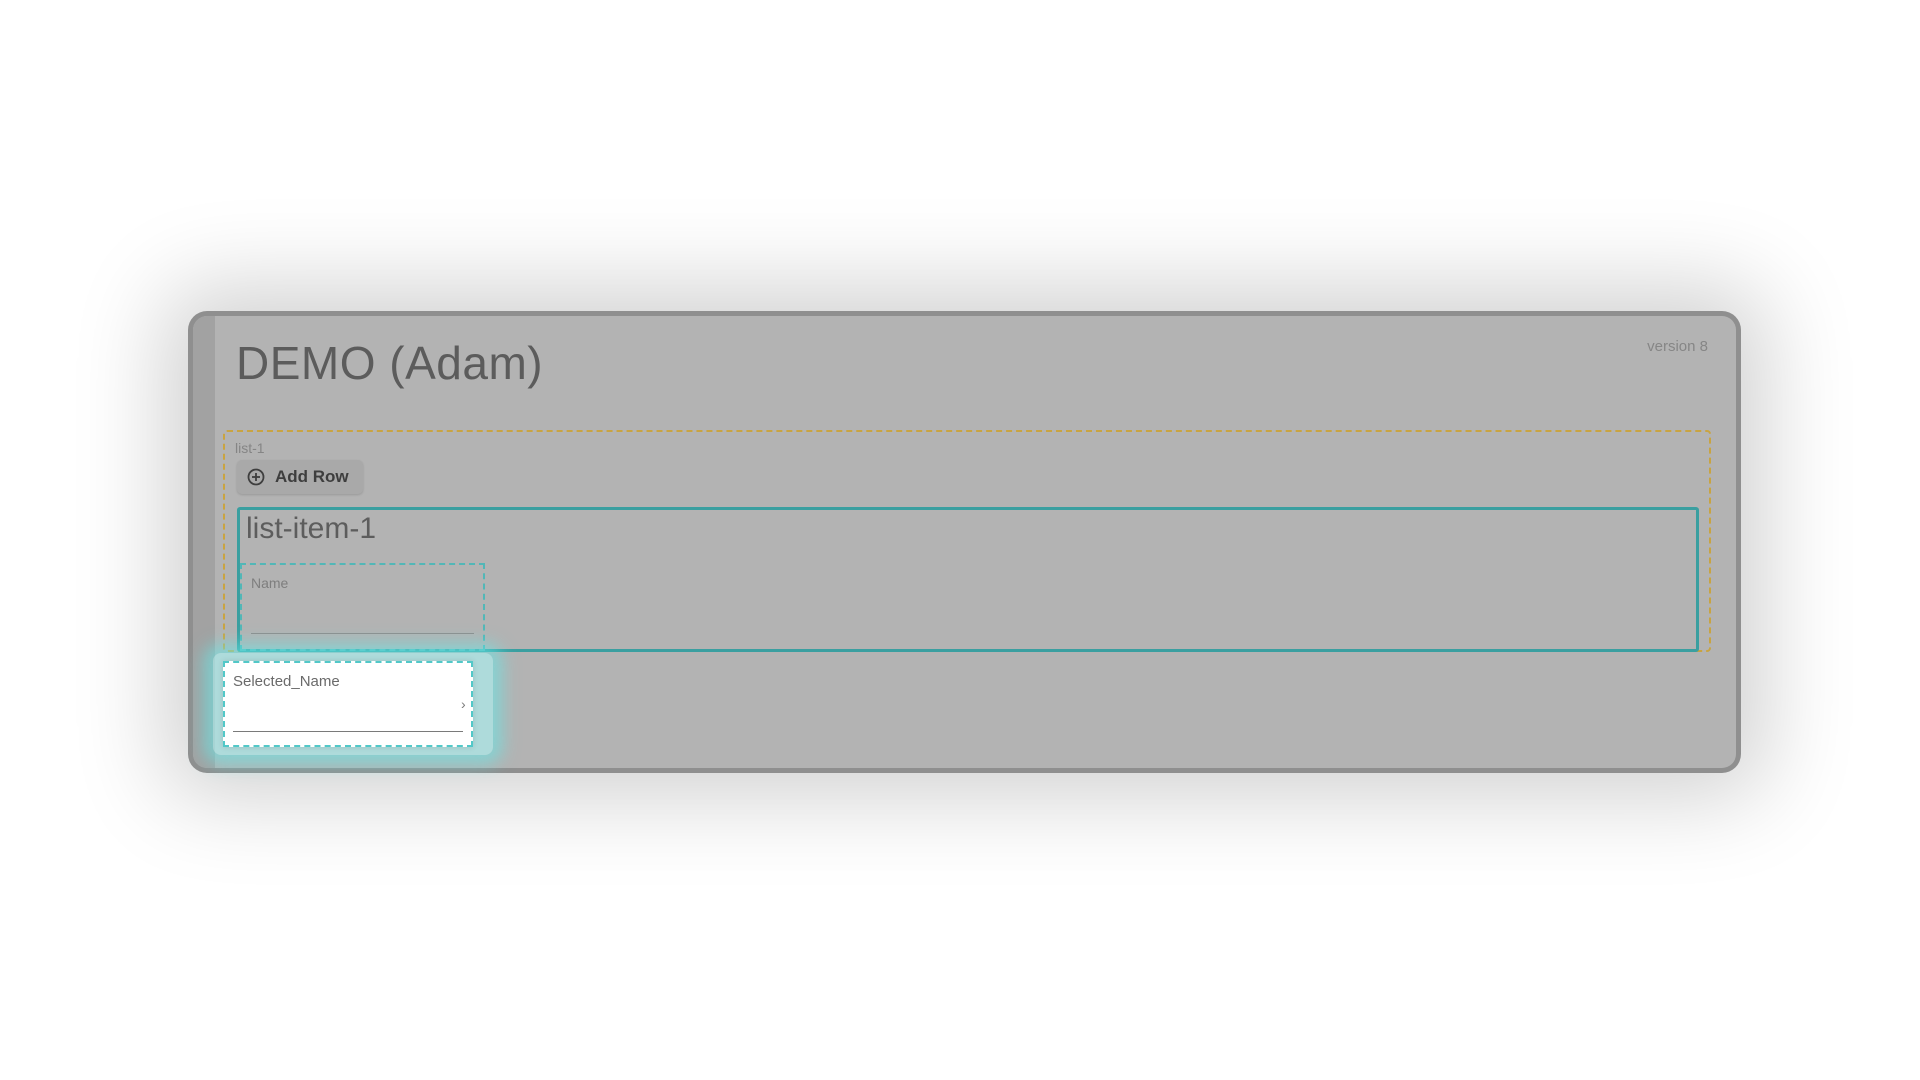  I want to click on selected-name-field: Selected_Name ›, so click(348, 704).